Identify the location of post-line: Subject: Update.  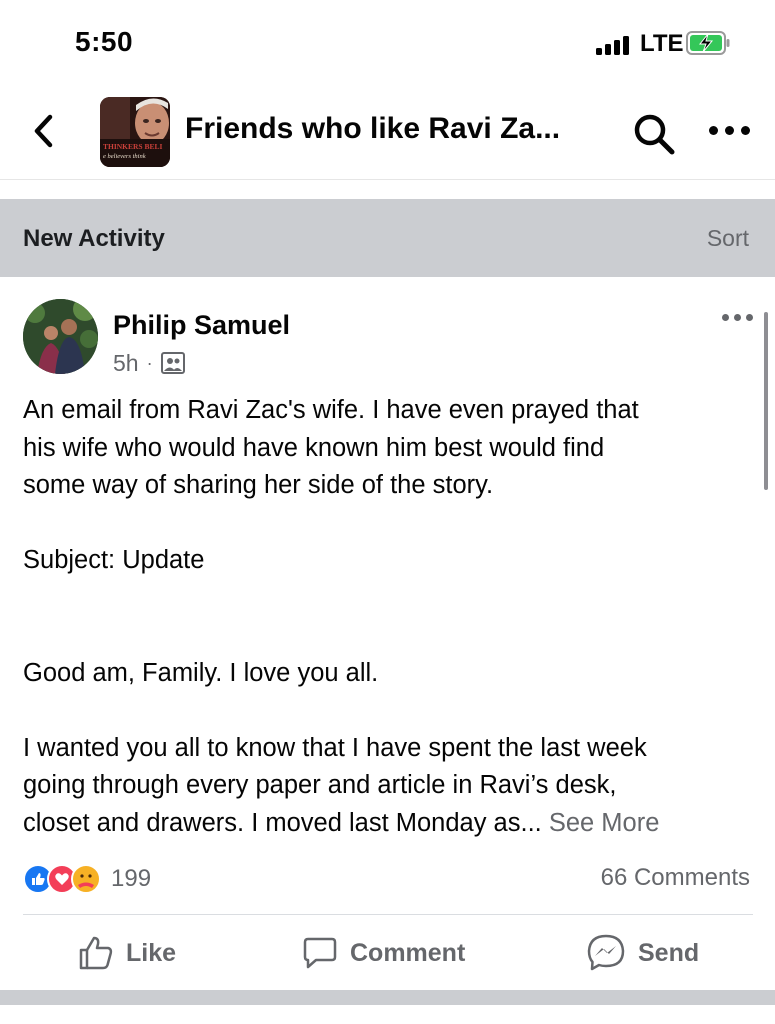
(114, 560).